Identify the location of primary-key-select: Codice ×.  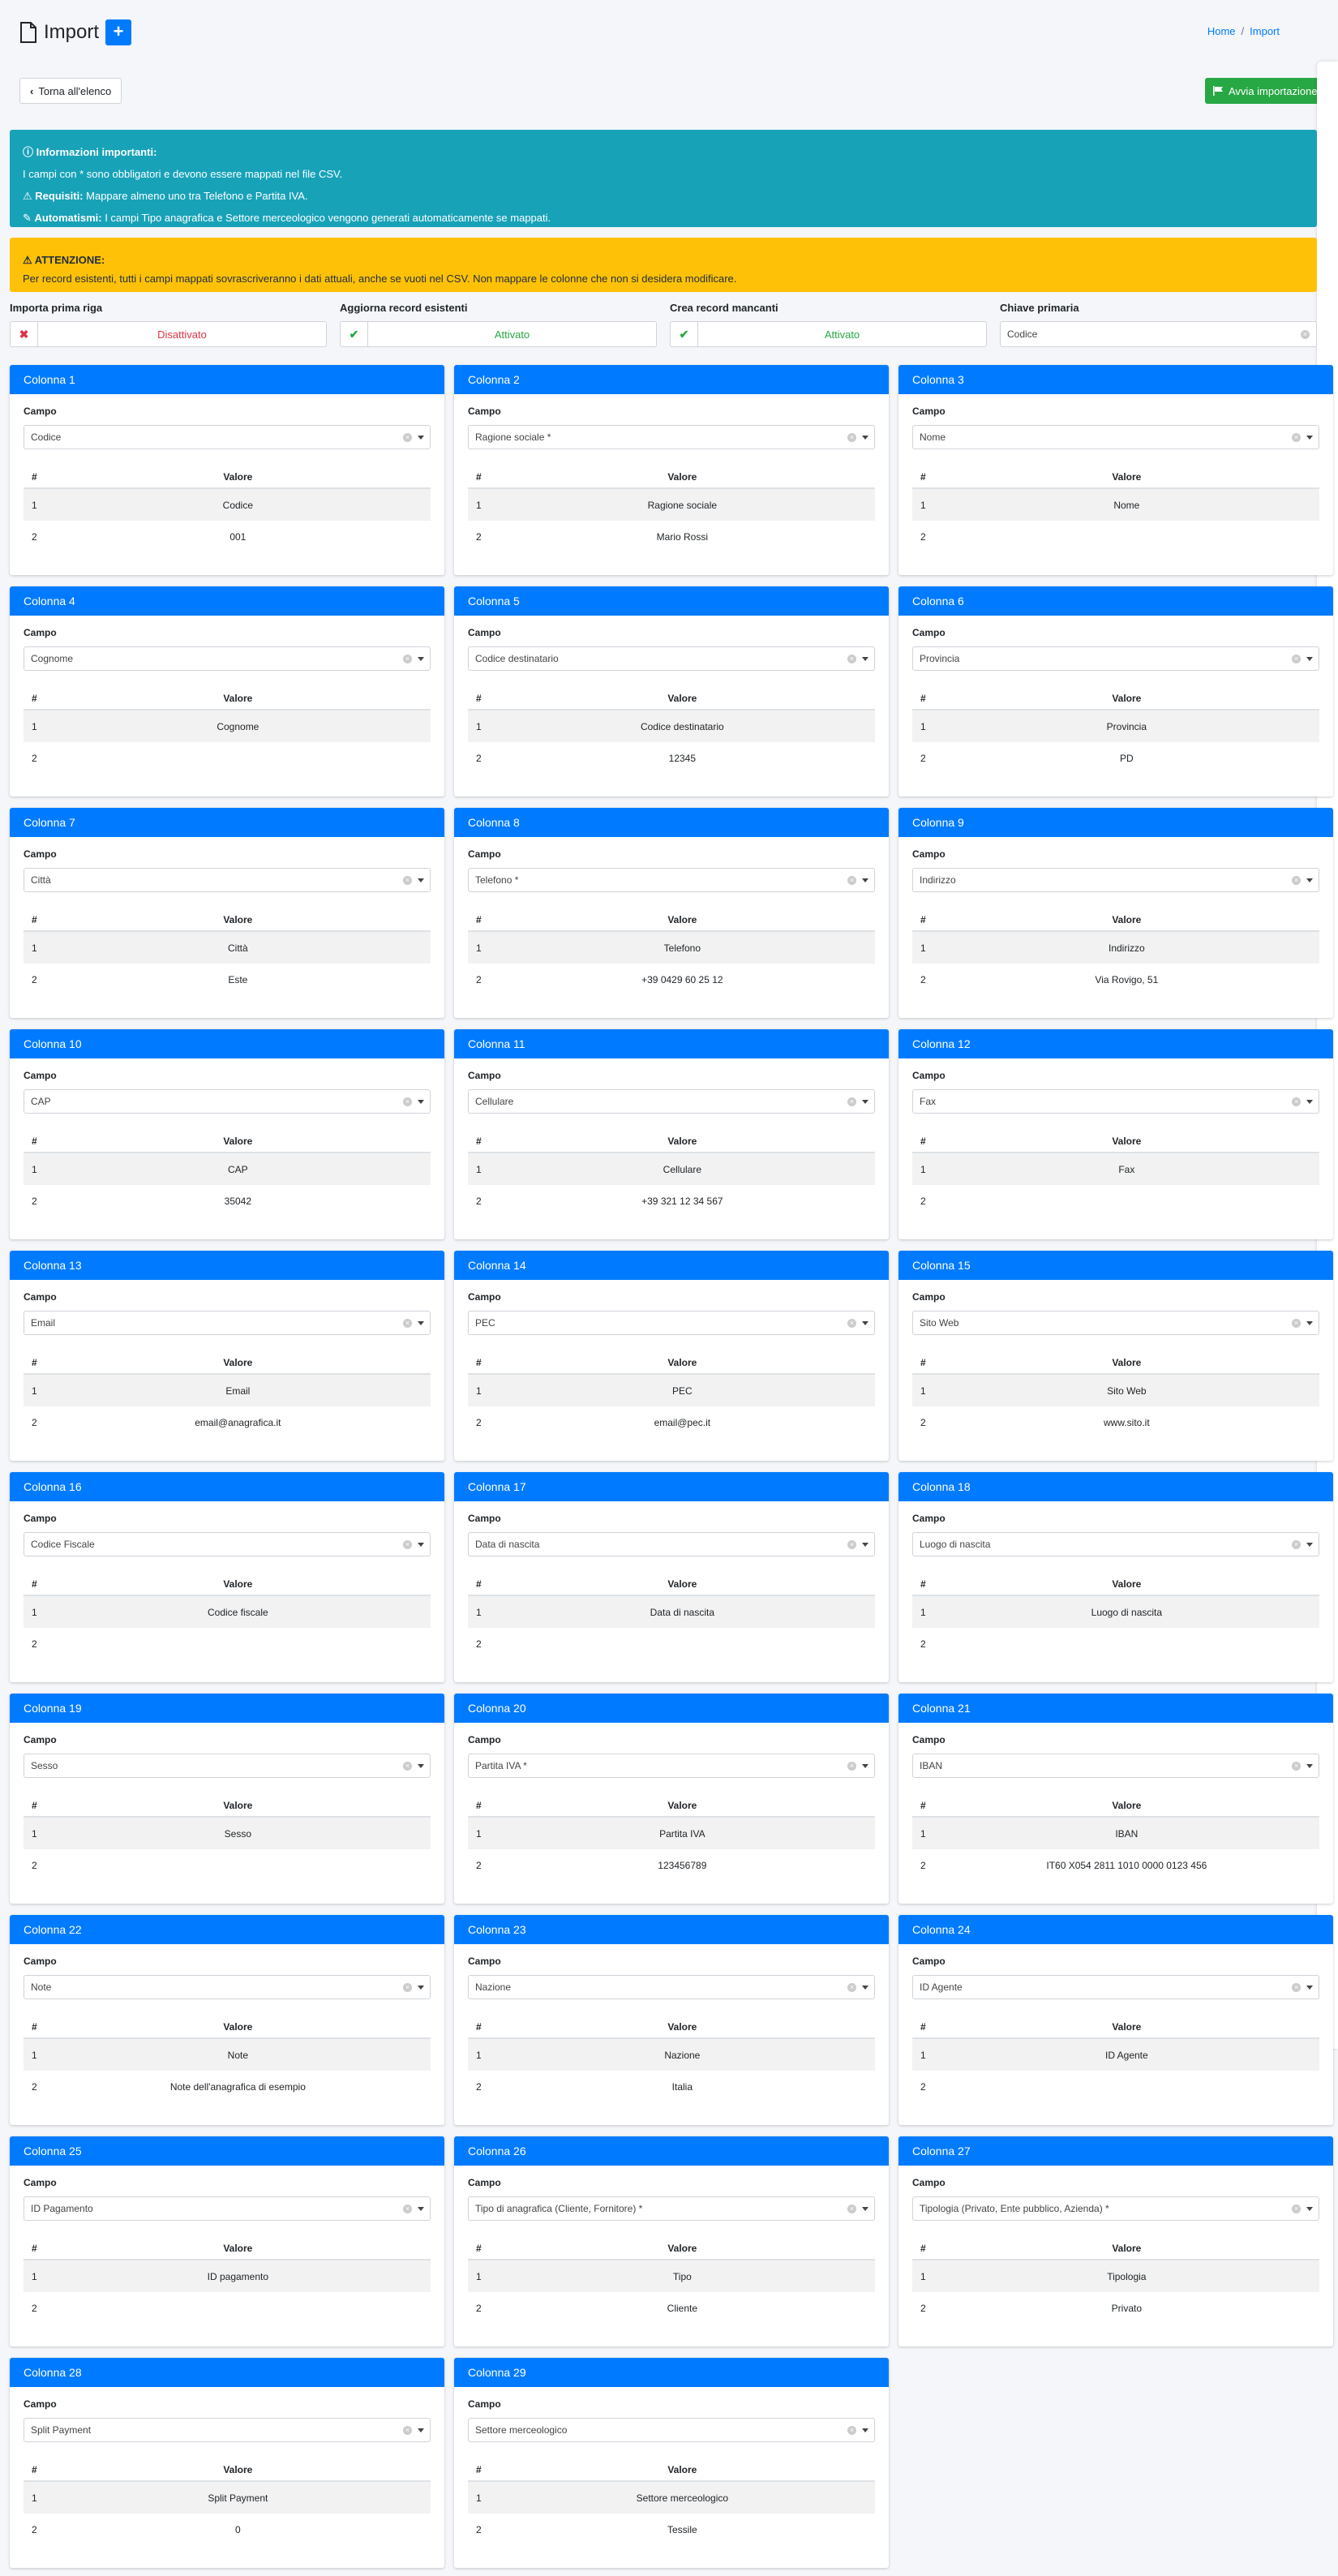
(1158, 334).